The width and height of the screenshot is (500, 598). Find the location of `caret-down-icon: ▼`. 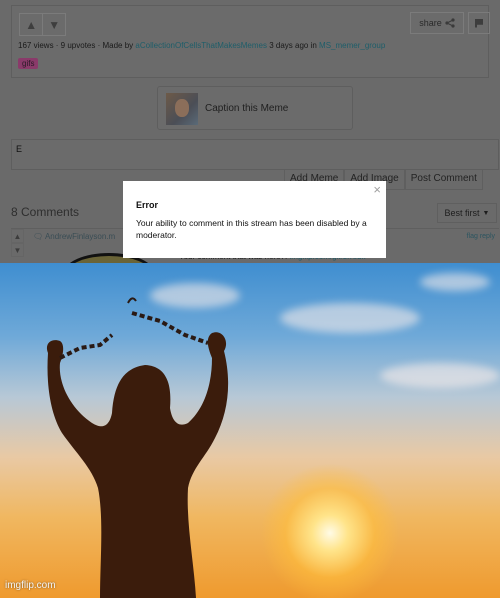

caret-down-icon: ▼ is located at coordinates (486, 213).